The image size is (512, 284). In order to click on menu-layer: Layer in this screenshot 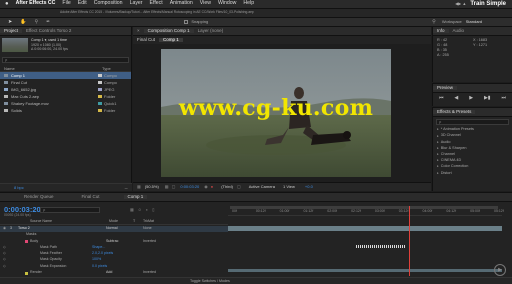, I will do `click(136, 3)`.